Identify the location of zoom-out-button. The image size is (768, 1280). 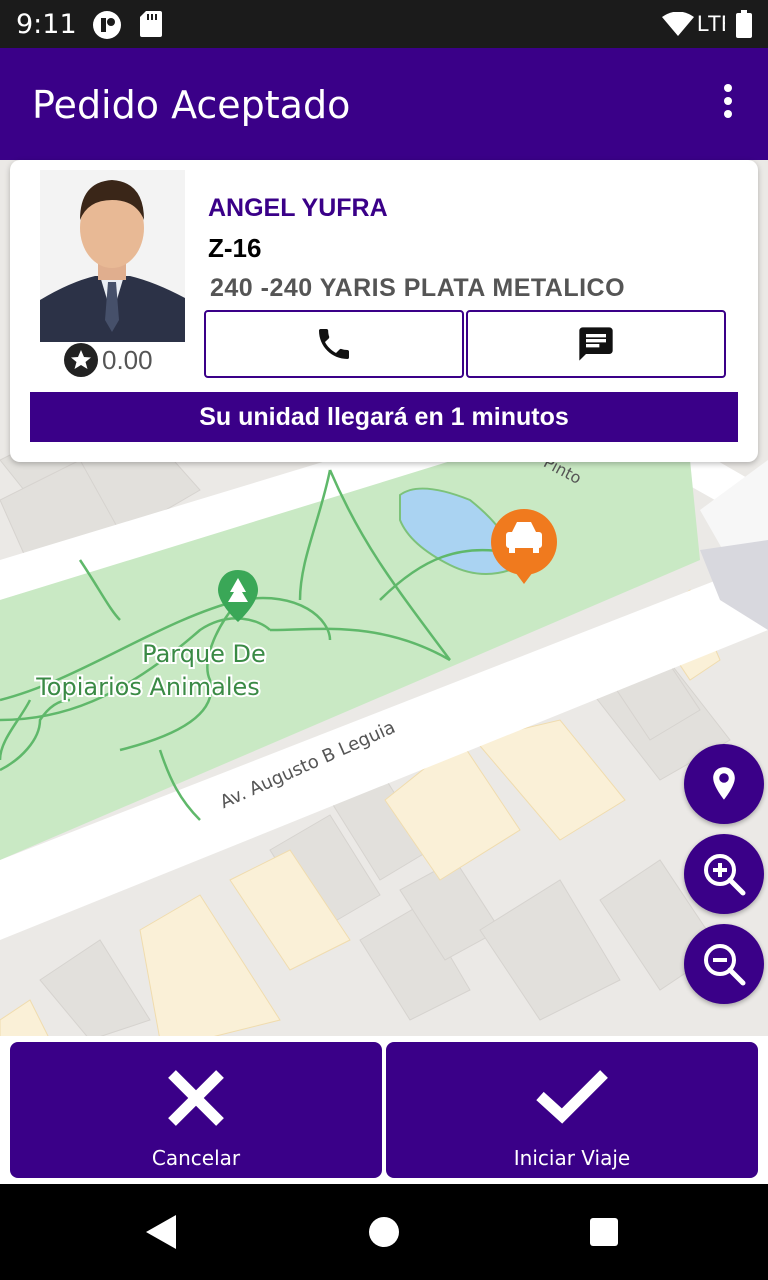
(724, 964).